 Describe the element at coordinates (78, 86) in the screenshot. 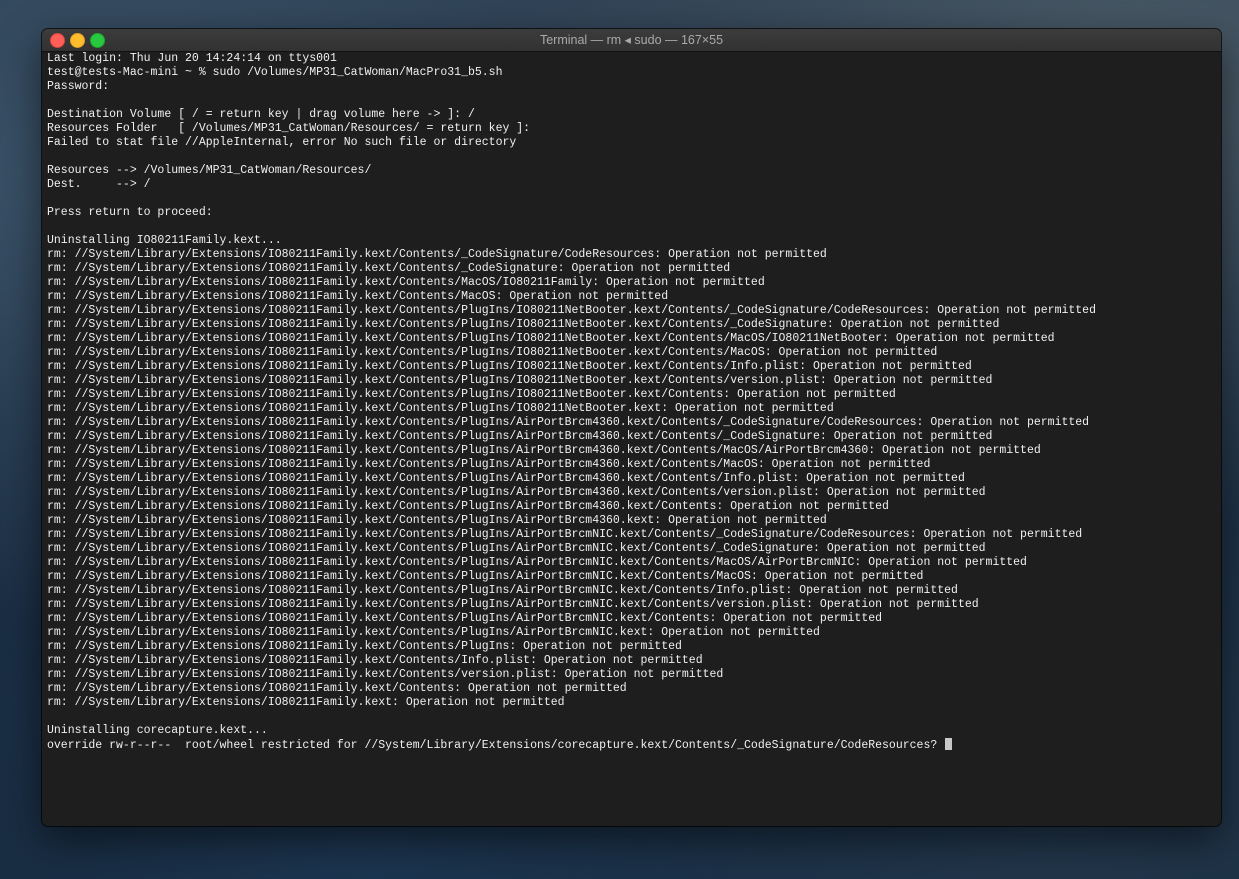

I see `terminal-line-text: Password:` at that location.